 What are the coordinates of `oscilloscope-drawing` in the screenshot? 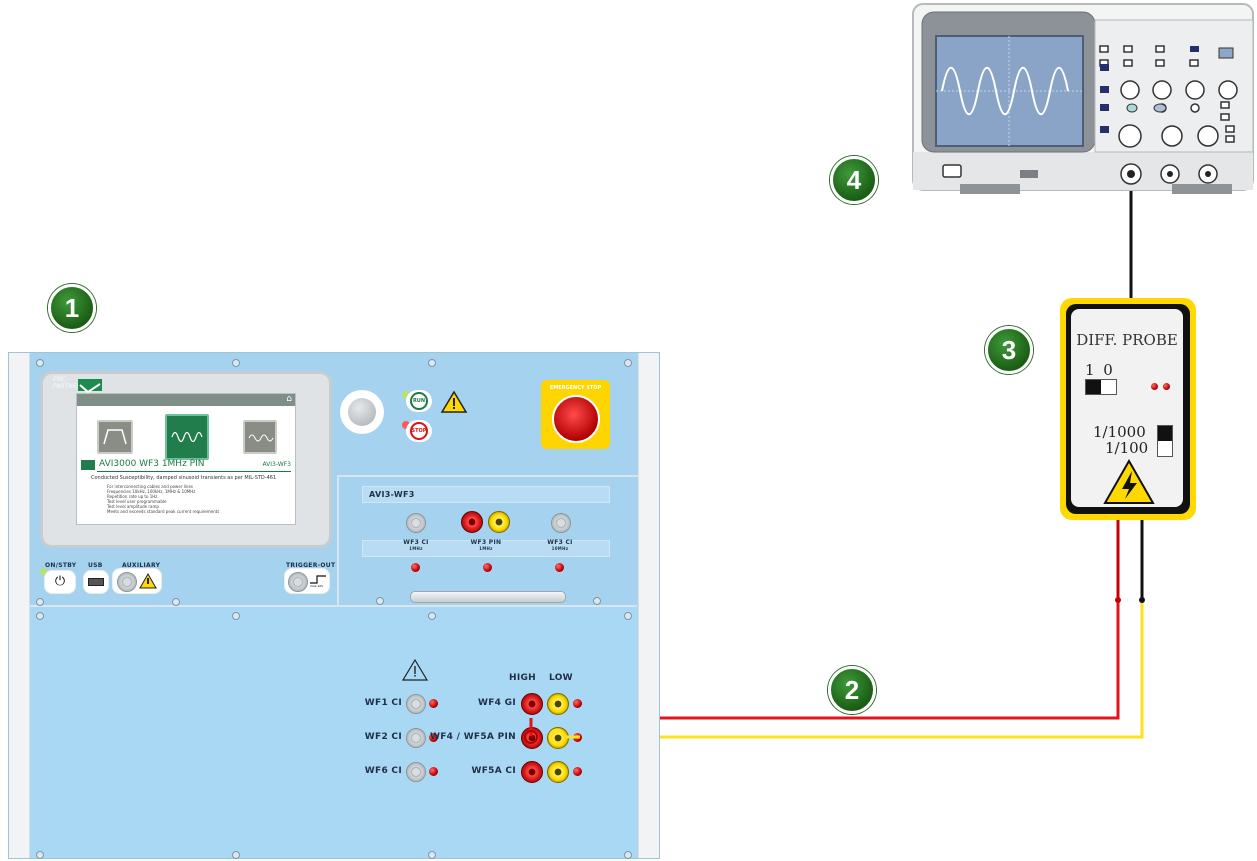 It's located at (1083, 98).